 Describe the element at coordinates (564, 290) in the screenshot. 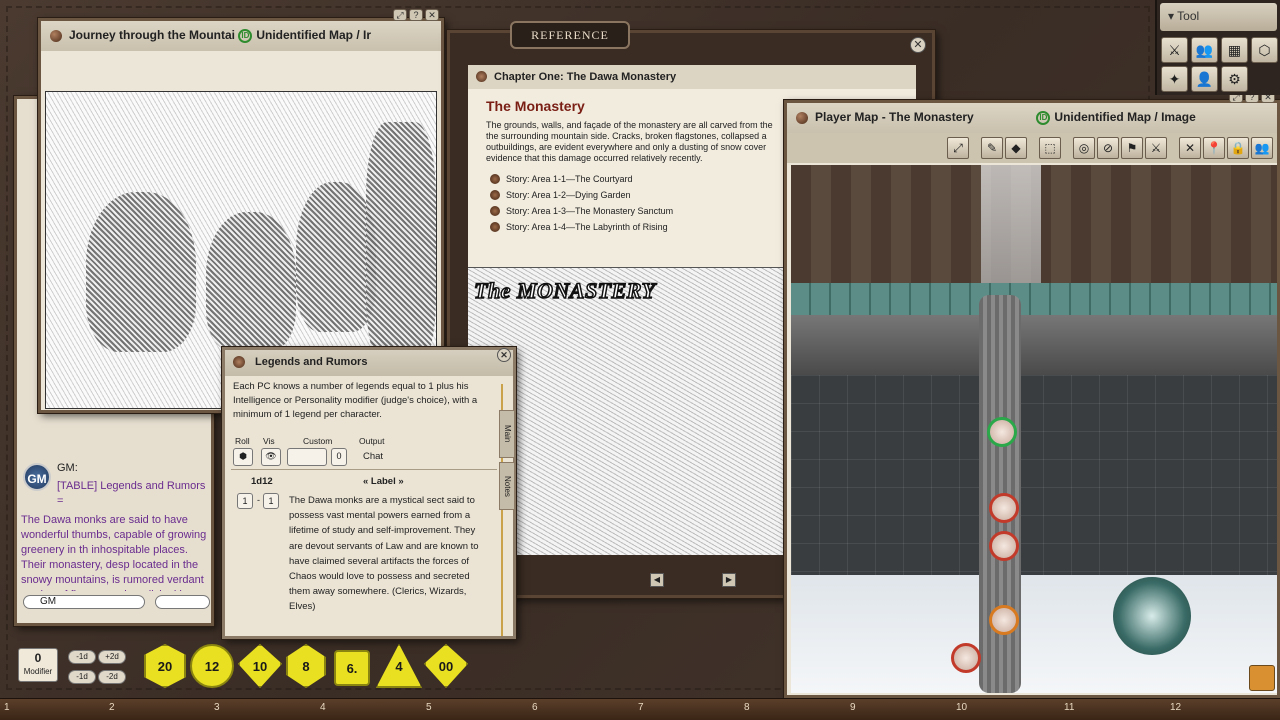

I see `art-title: The MONASTERY` at that location.